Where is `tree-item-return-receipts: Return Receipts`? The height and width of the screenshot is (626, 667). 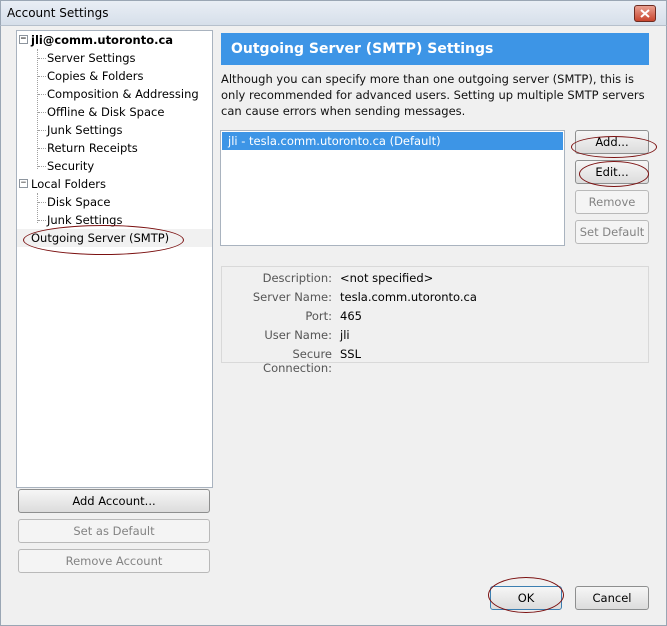 tree-item-return-receipts: Return Receipts is located at coordinates (92, 148).